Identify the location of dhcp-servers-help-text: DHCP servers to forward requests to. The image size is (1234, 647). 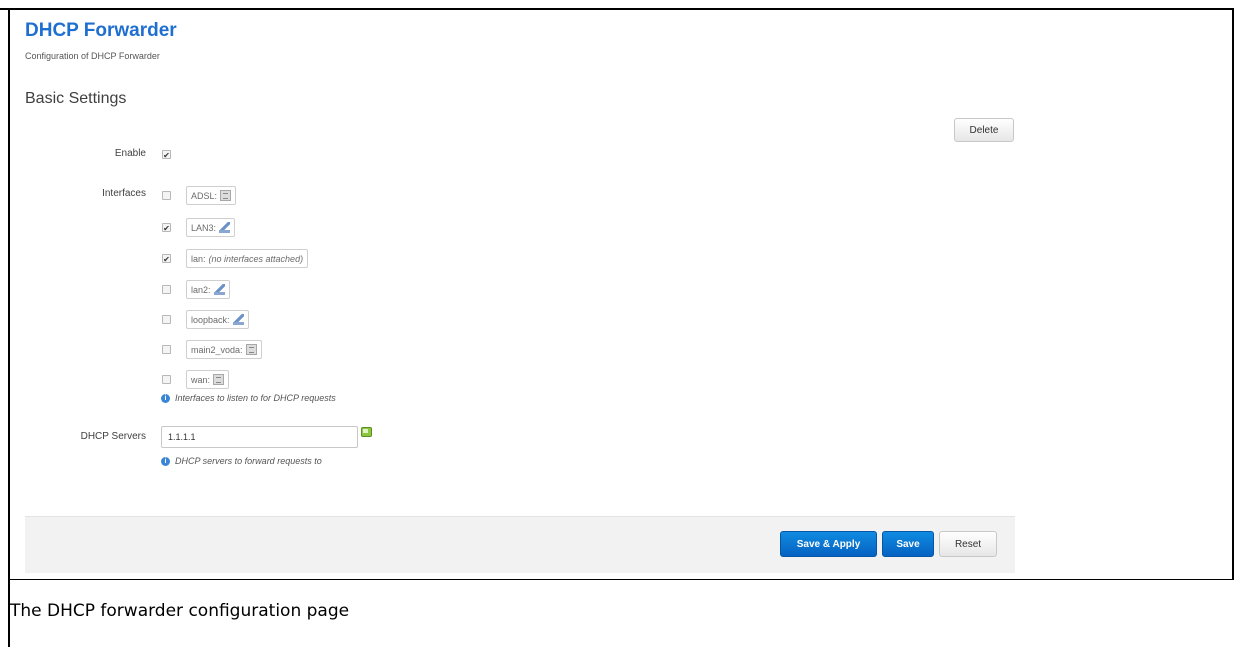
(248, 461).